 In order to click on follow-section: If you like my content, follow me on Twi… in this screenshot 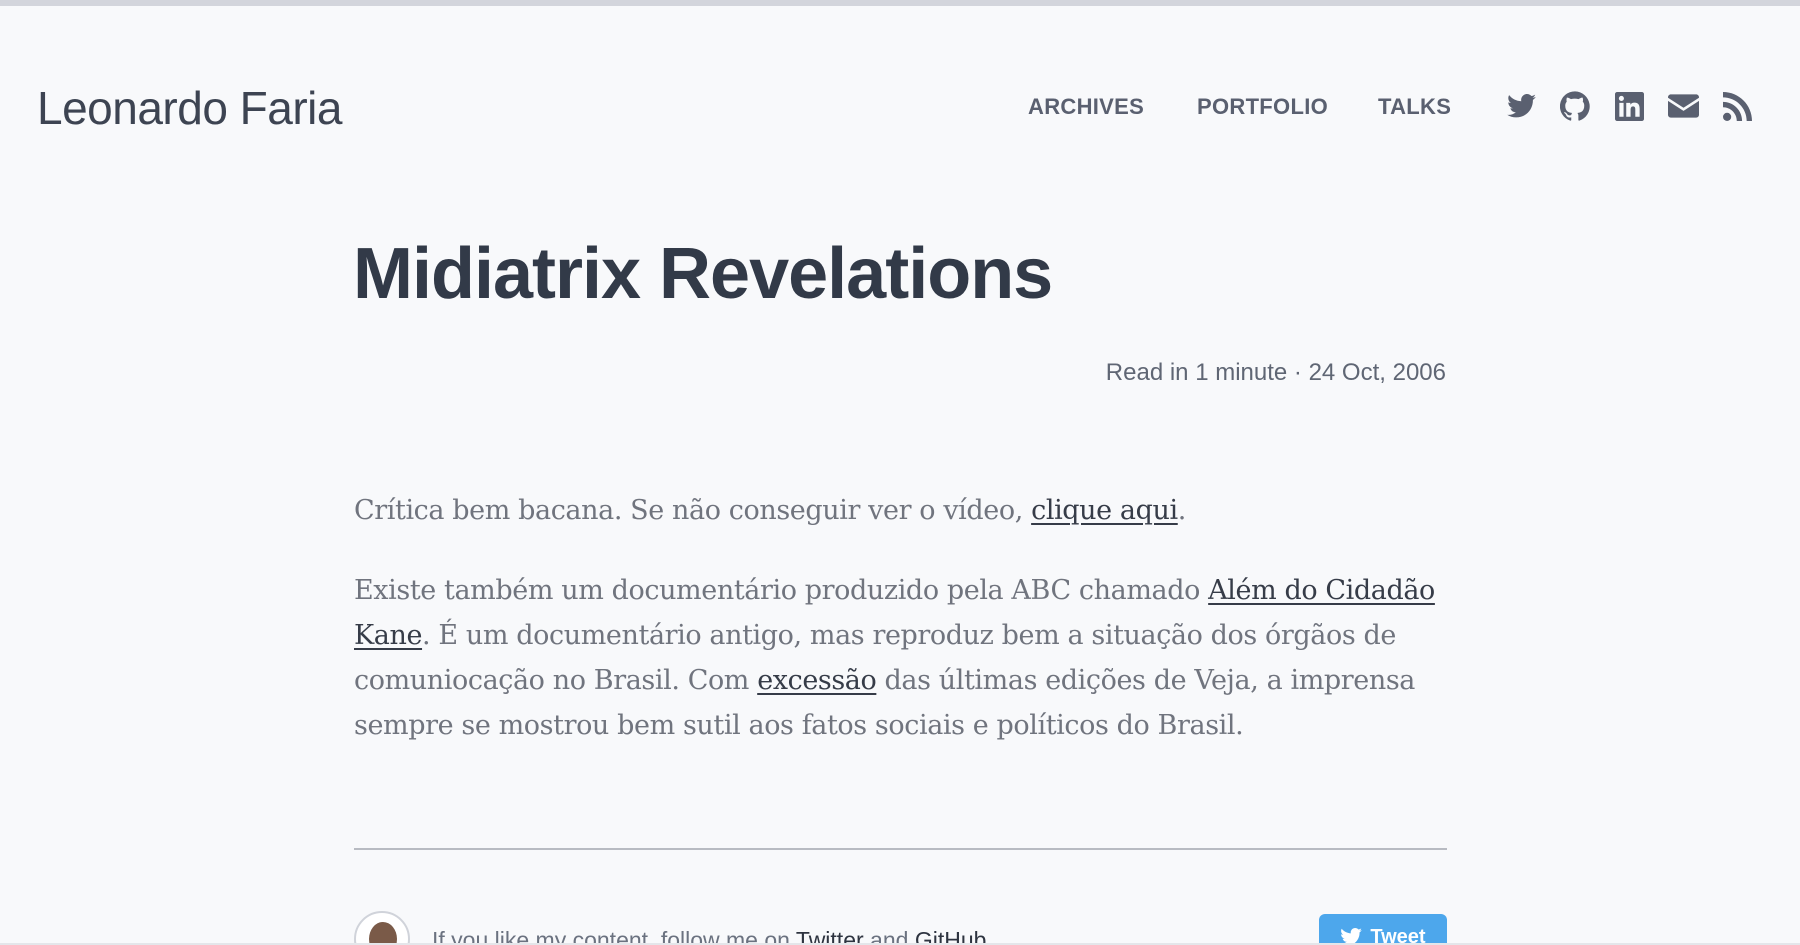, I will do `click(900, 928)`.